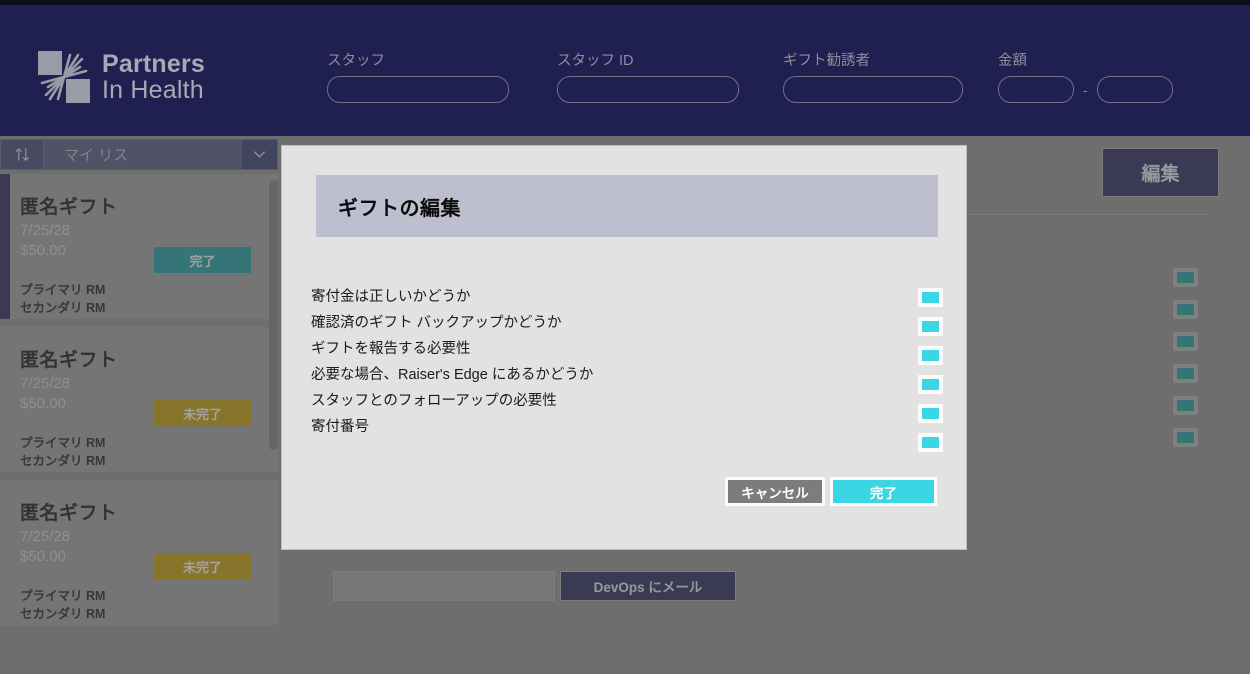 This screenshot has width=1250, height=674. Describe the element at coordinates (595, 61) in the screenshot. I see `filter-staff-id-label: スタッフ ID` at that location.